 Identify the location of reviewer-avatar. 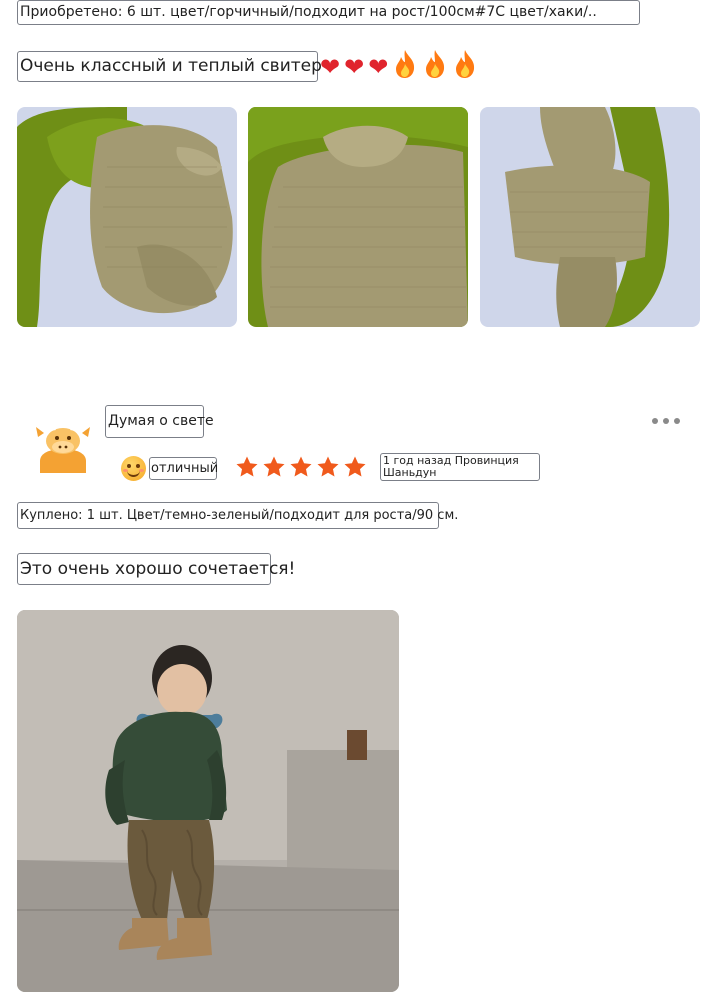
(63, 446).